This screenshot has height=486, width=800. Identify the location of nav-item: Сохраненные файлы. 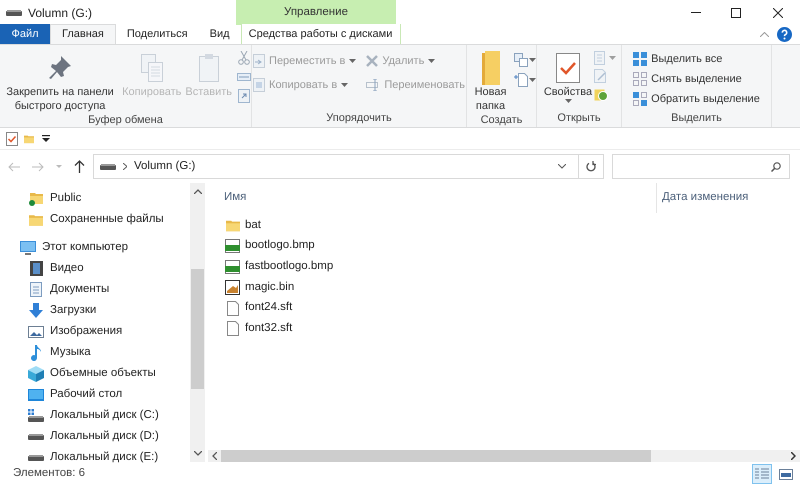
(95, 219).